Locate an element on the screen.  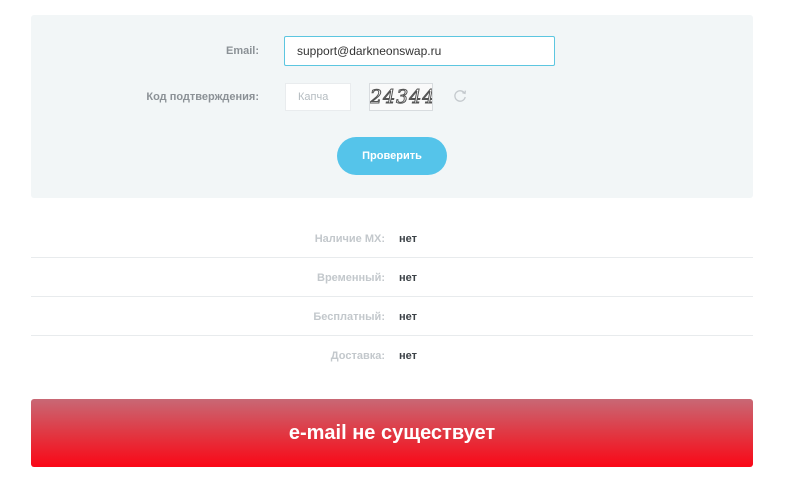
result-label: Временный: is located at coordinates (351, 278).